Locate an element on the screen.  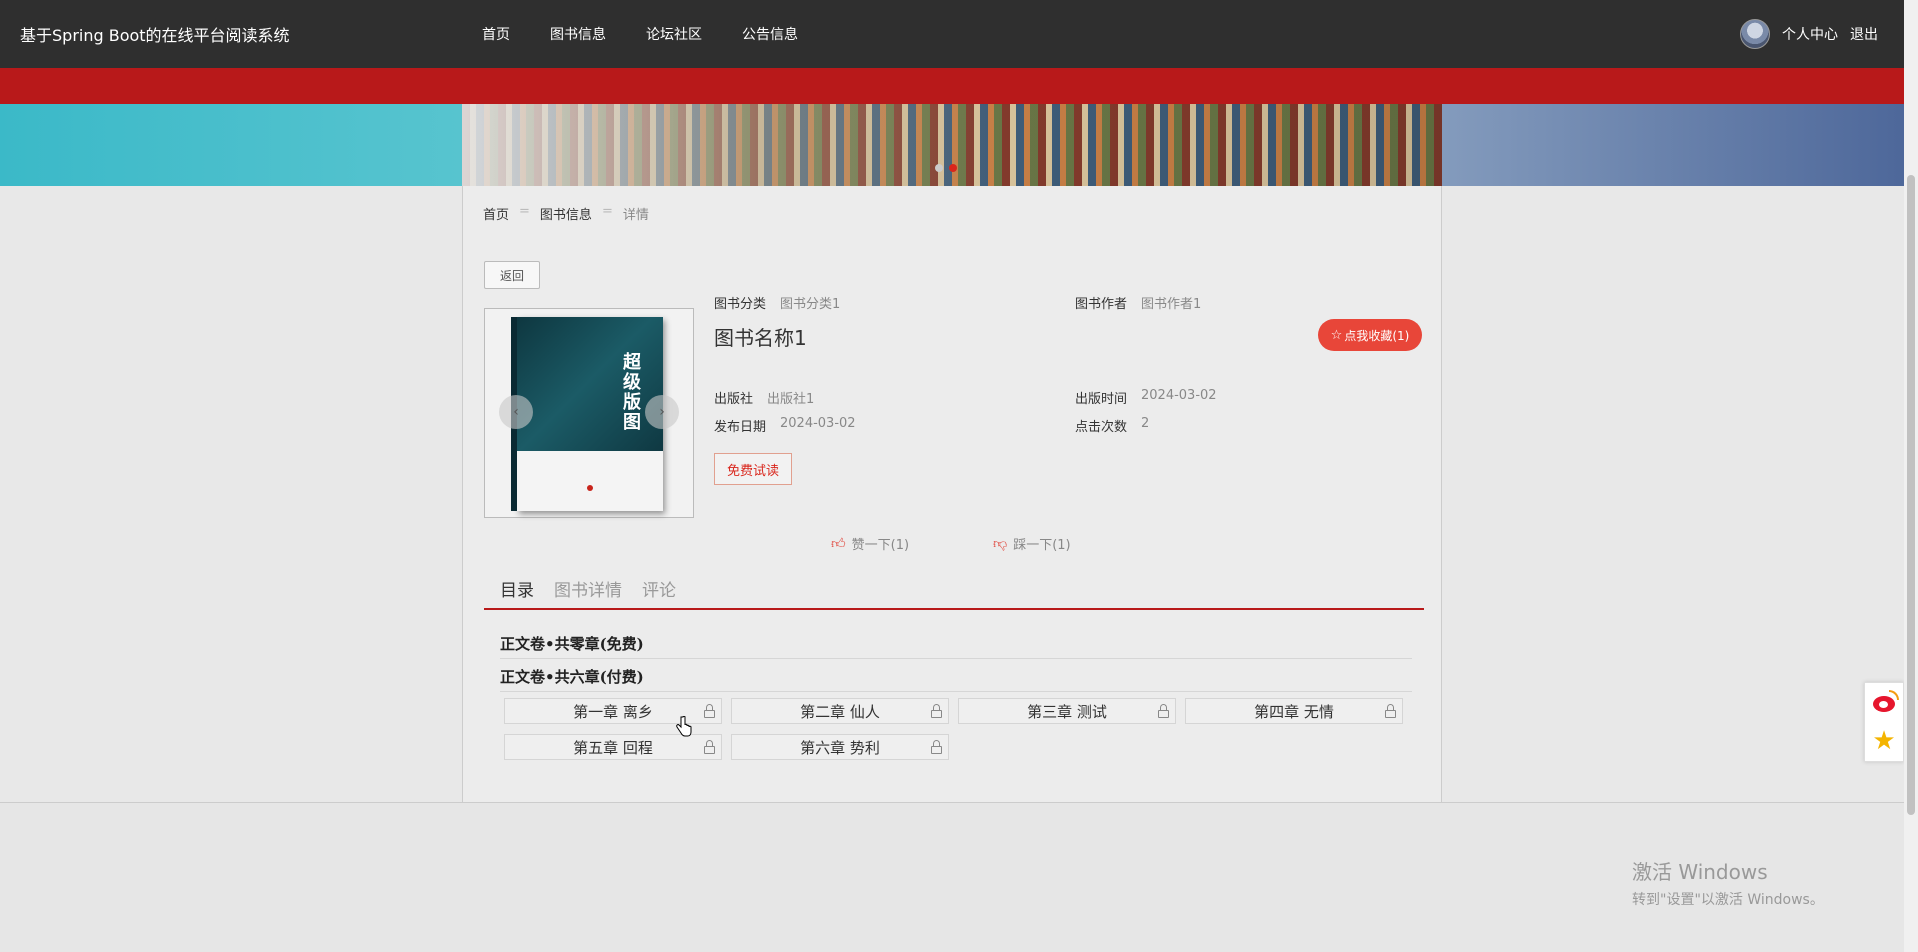
banner-image is located at coordinates (952, 145).